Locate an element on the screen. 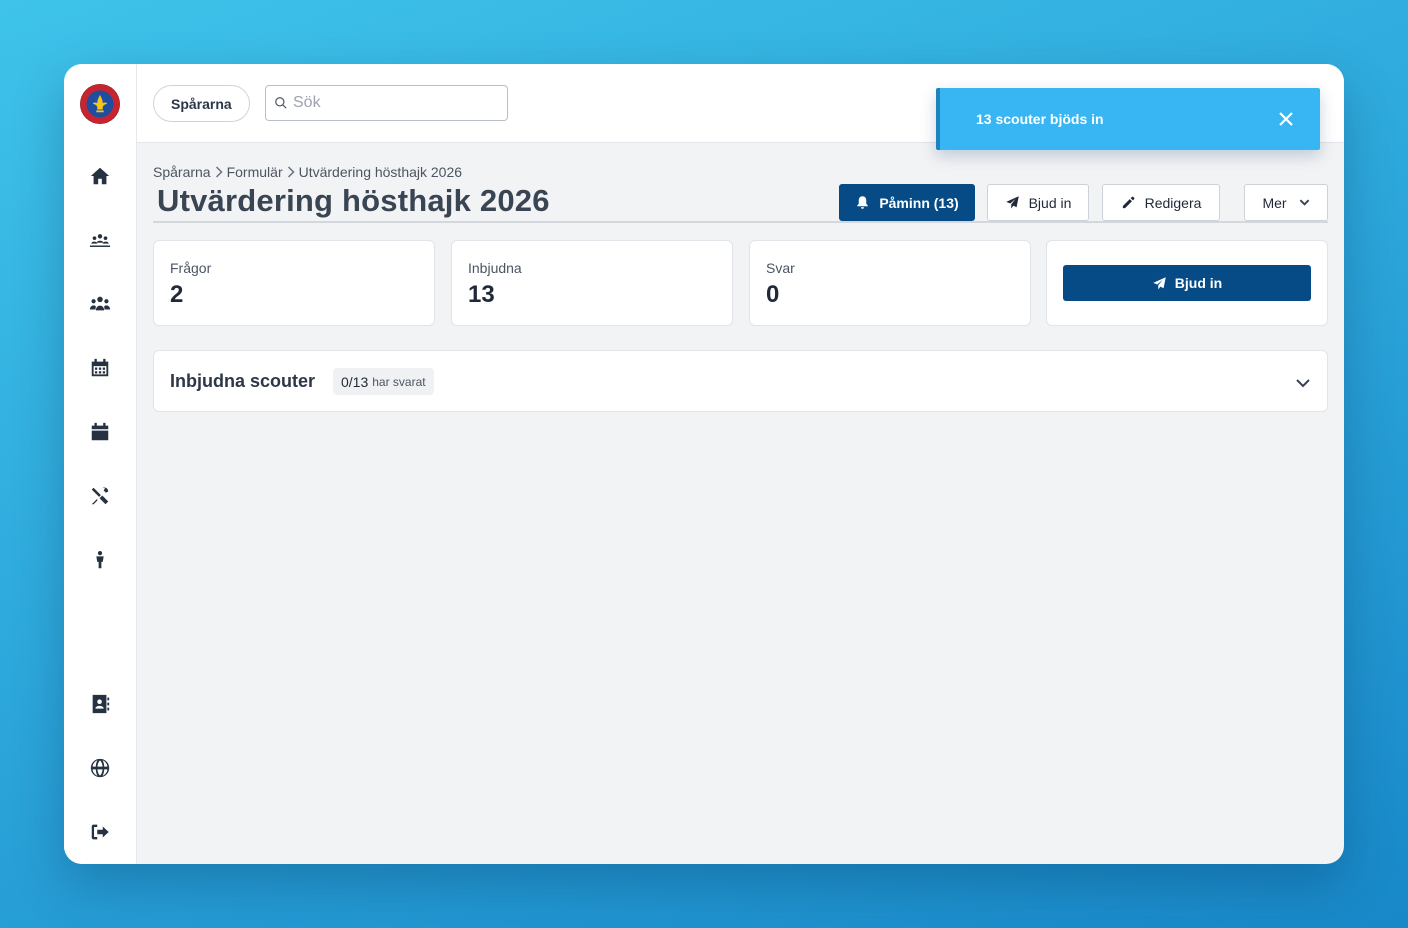 This screenshot has width=1408, height=928. title-divider is located at coordinates (740, 222).